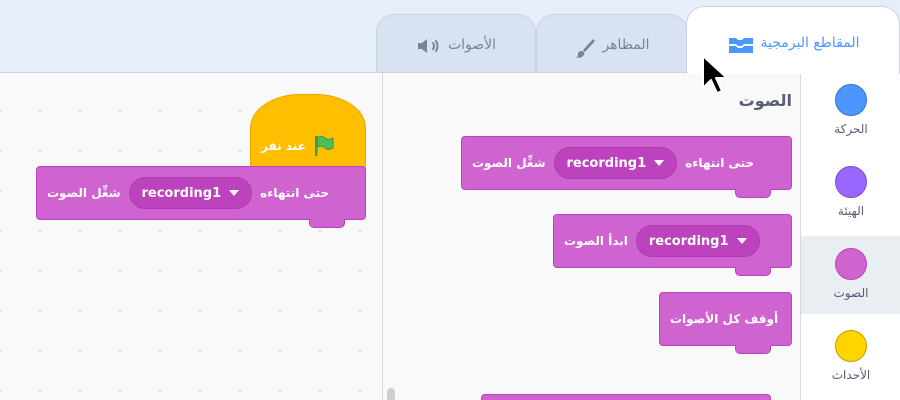 The image size is (900, 400). What do you see at coordinates (851, 129) in the screenshot?
I see `category-motion-label: الحركة` at bounding box center [851, 129].